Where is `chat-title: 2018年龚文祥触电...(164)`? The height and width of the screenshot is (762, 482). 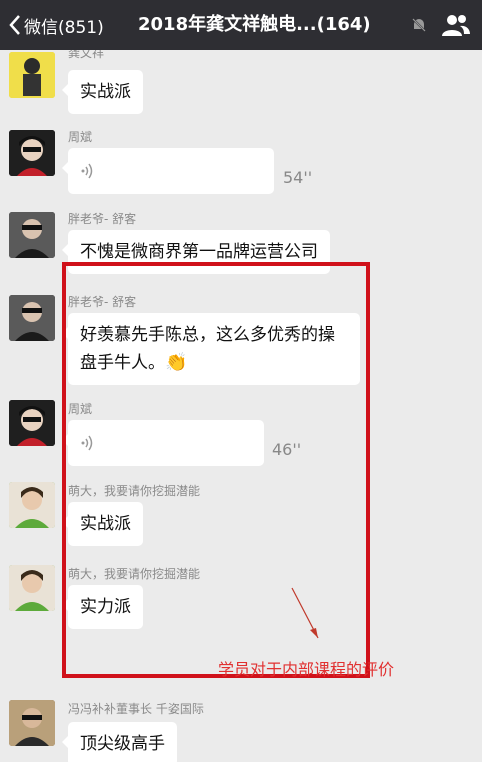
chat-title: 2018年龚文祥触电...(164) is located at coordinates (254, 24).